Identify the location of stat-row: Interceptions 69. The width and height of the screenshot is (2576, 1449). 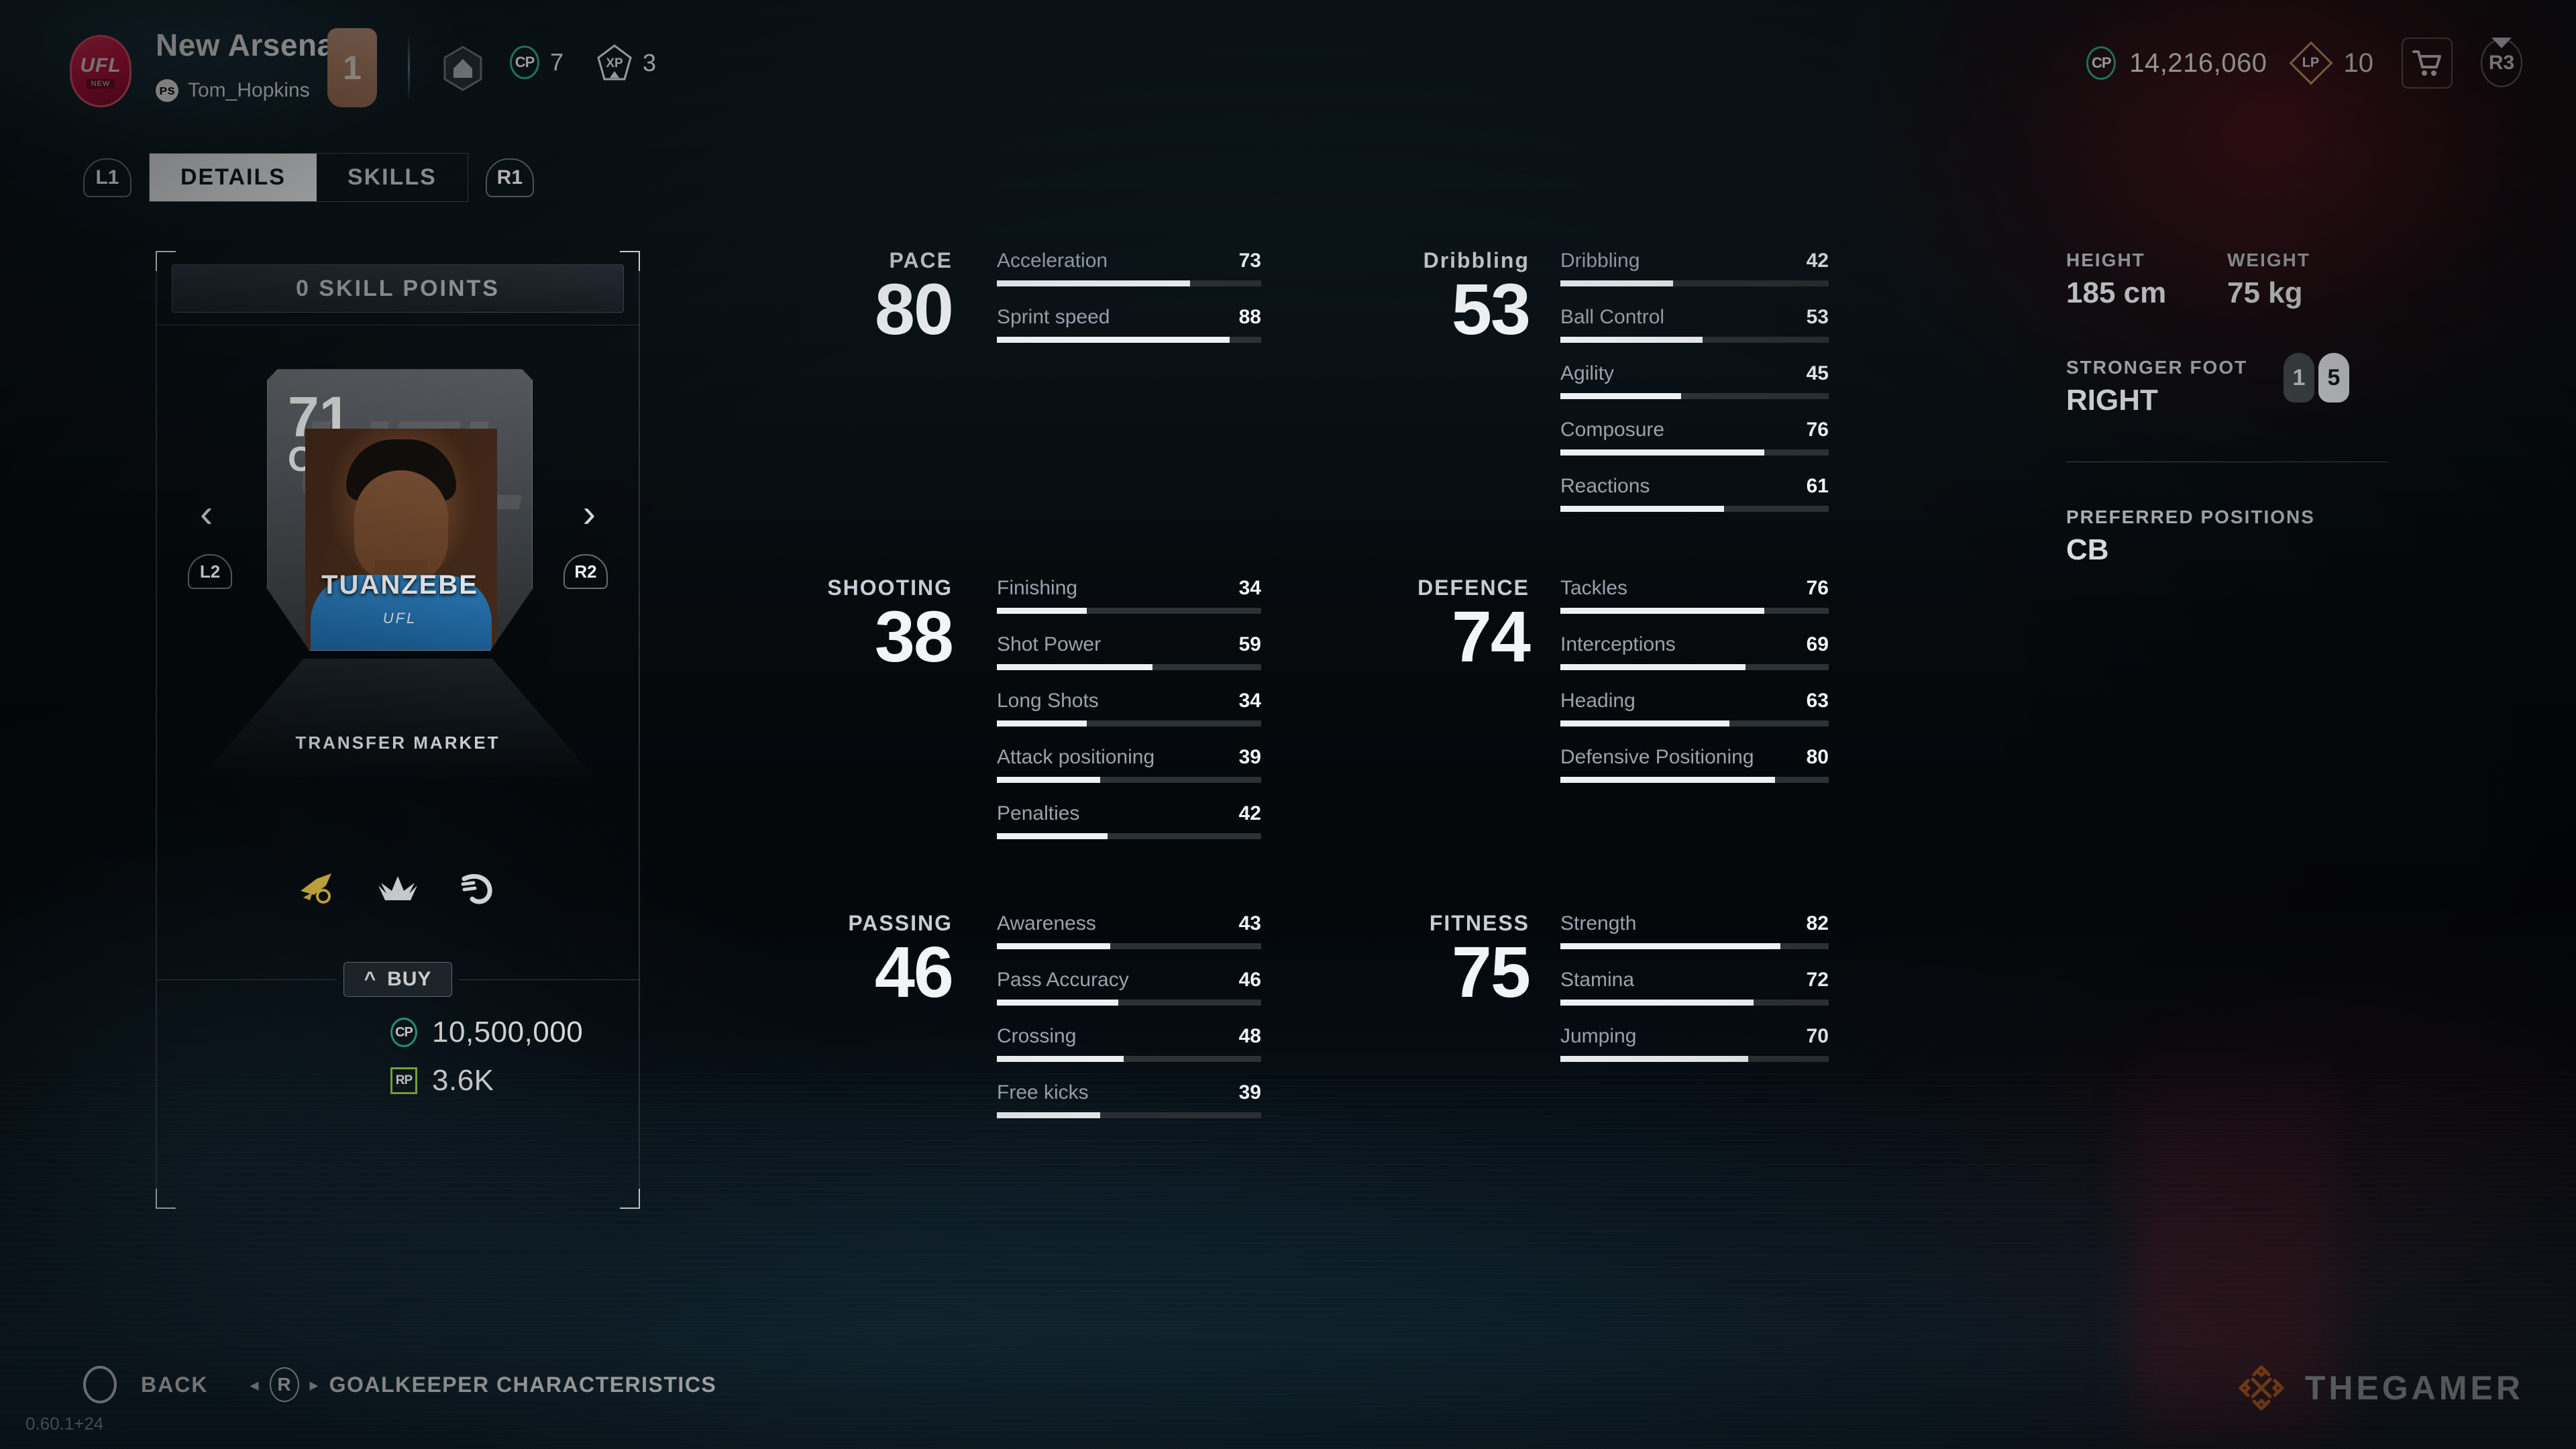
(1694, 661).